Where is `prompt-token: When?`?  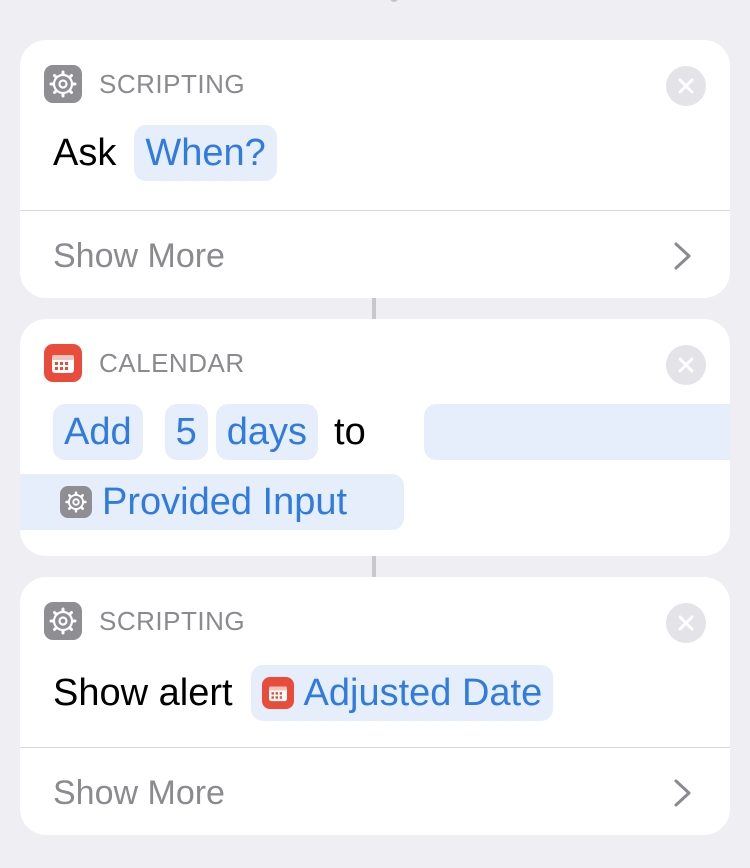
prompt-token: When? is located at coordinates (205, 153).